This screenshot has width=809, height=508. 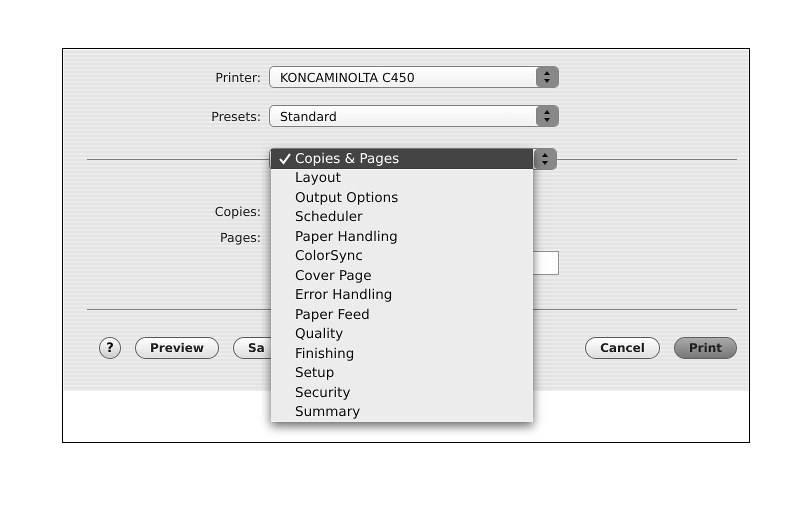 I want to click on copies-label: Copies:, so click(x=237, y=211).